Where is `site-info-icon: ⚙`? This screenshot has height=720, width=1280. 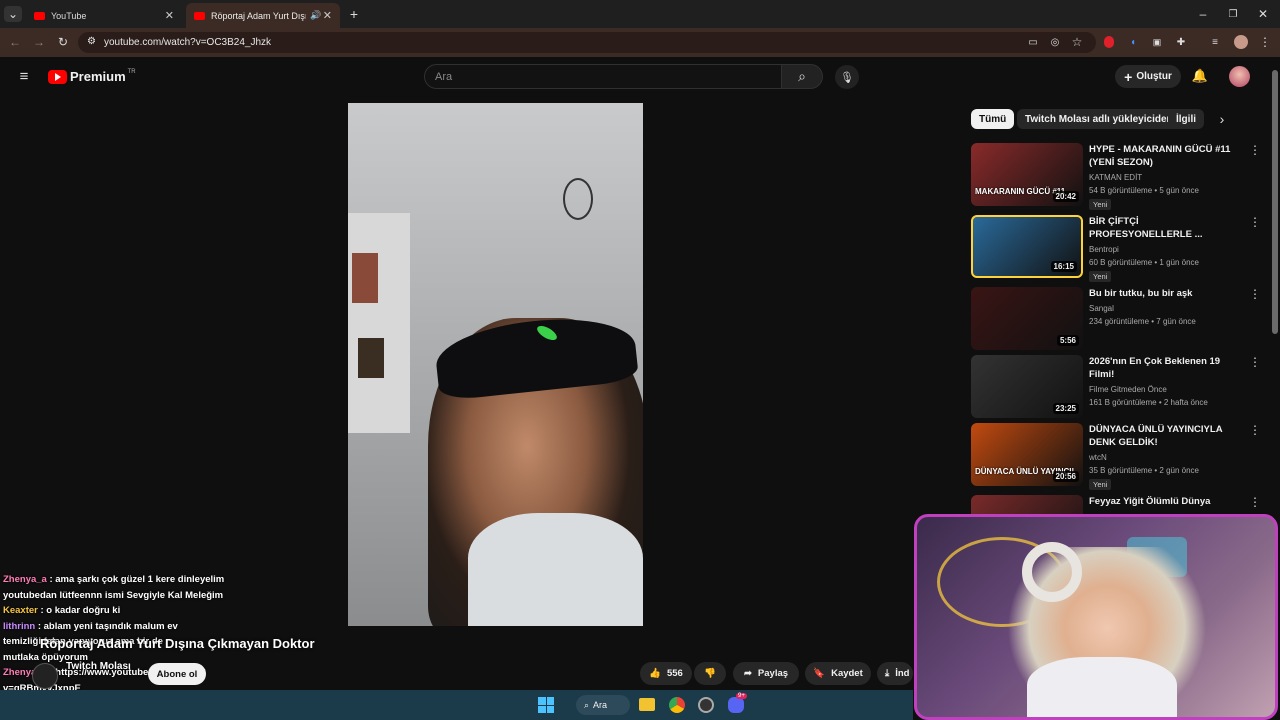 site-info-icon: ⚙ is located at coordinates (91, 41).